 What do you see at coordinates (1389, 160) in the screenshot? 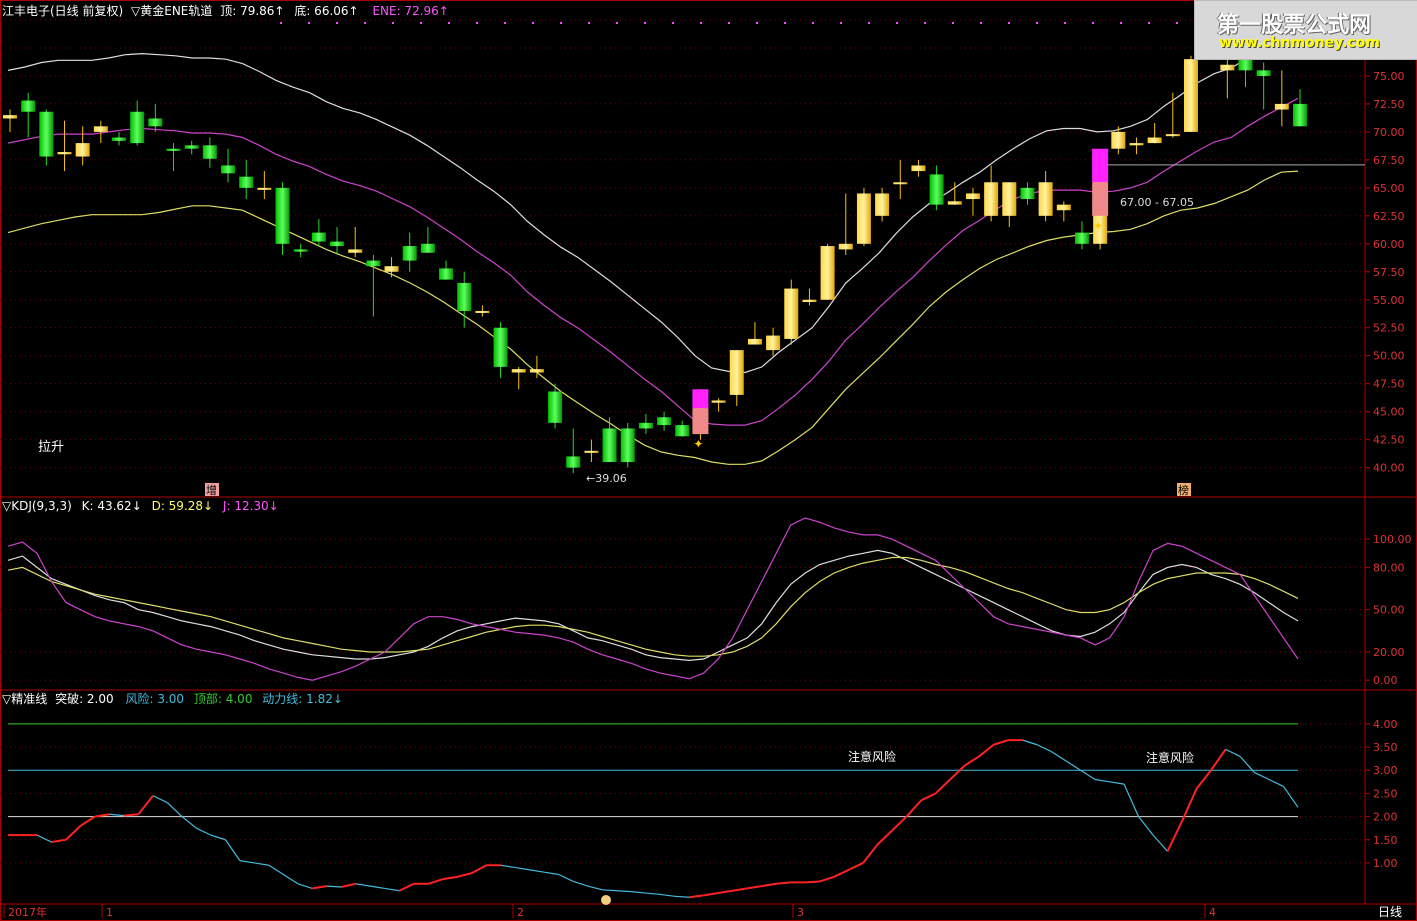
I see `y-tick-label: 67.50` at bounding box center [1389, 160].